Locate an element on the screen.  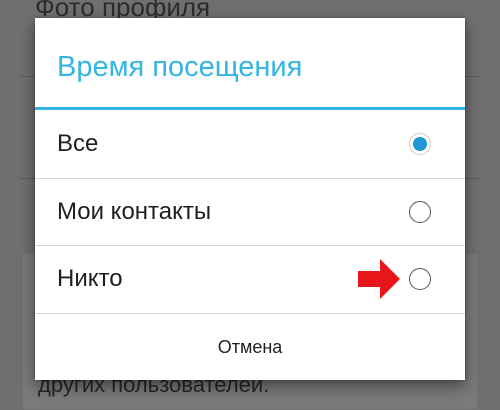
background-item-profile-photo: Фото профиля is located at coordinates (123, 11).